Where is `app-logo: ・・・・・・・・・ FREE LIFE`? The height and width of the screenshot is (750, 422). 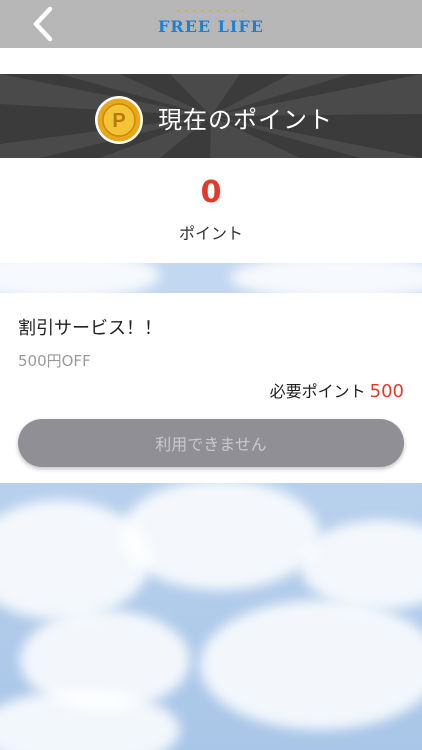 app-logo: ・・・・・・・・・ FREE LIFE is located at coordinates (211, 21).